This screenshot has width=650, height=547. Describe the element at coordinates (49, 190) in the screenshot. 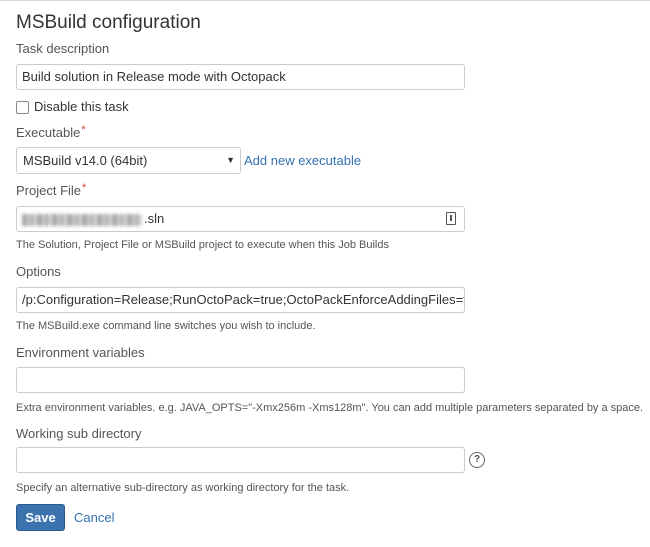

I see `project-file-label-text: Project File` at that location.